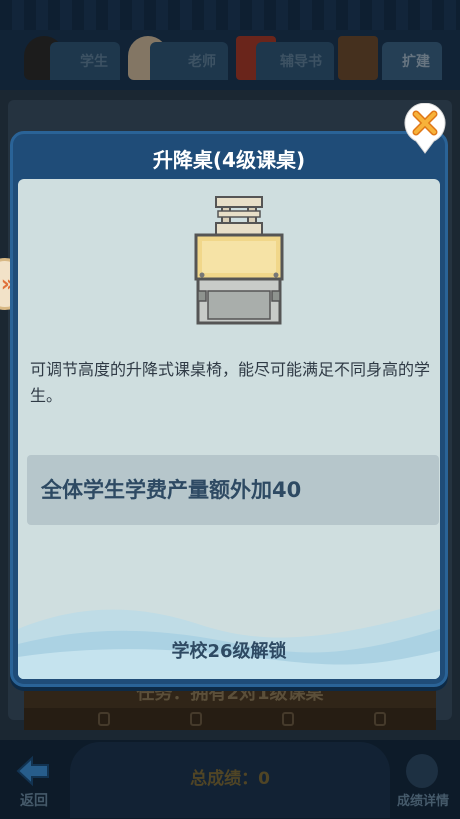 The width and height of the screenshot is (460, 819). I want to click on item-description: 可调节高度的升降式课桌椅，能尽可能满足不同身高的学生。, so click(230, 382).